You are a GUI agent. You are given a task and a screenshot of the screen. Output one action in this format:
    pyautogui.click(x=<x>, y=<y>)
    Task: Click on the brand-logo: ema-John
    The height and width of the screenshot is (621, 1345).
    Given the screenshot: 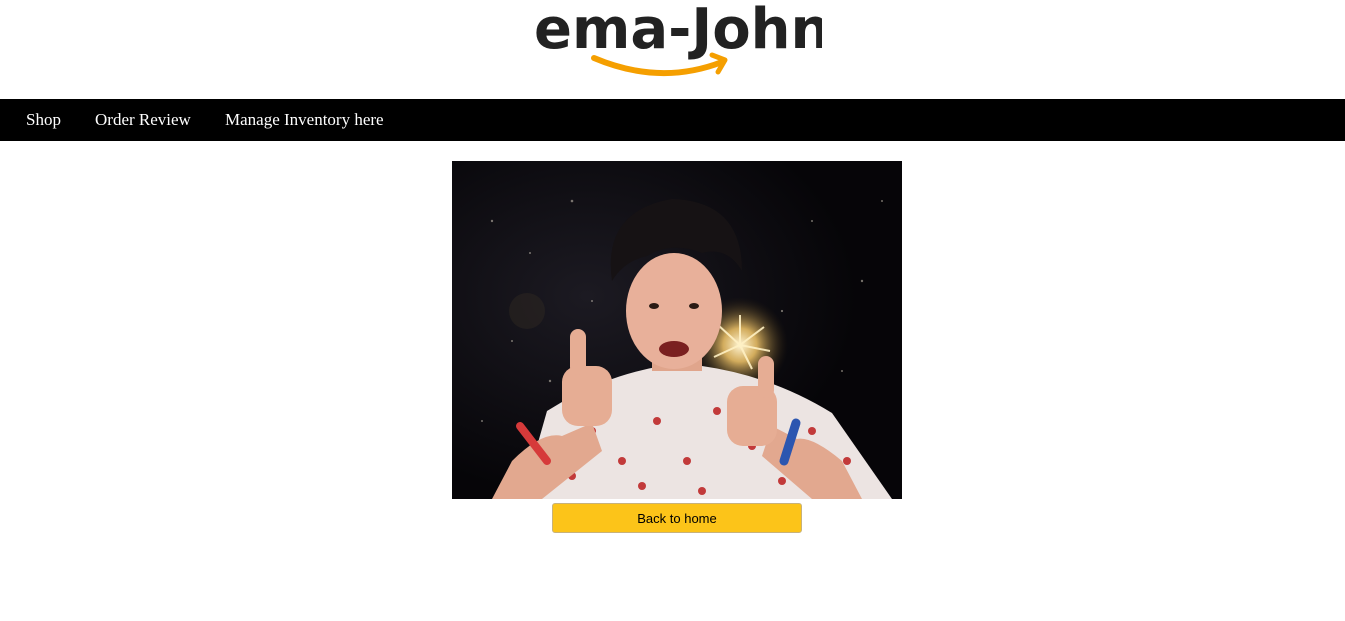 What is the action you would take?
    pyautogui.click(x=677, y=43)
    